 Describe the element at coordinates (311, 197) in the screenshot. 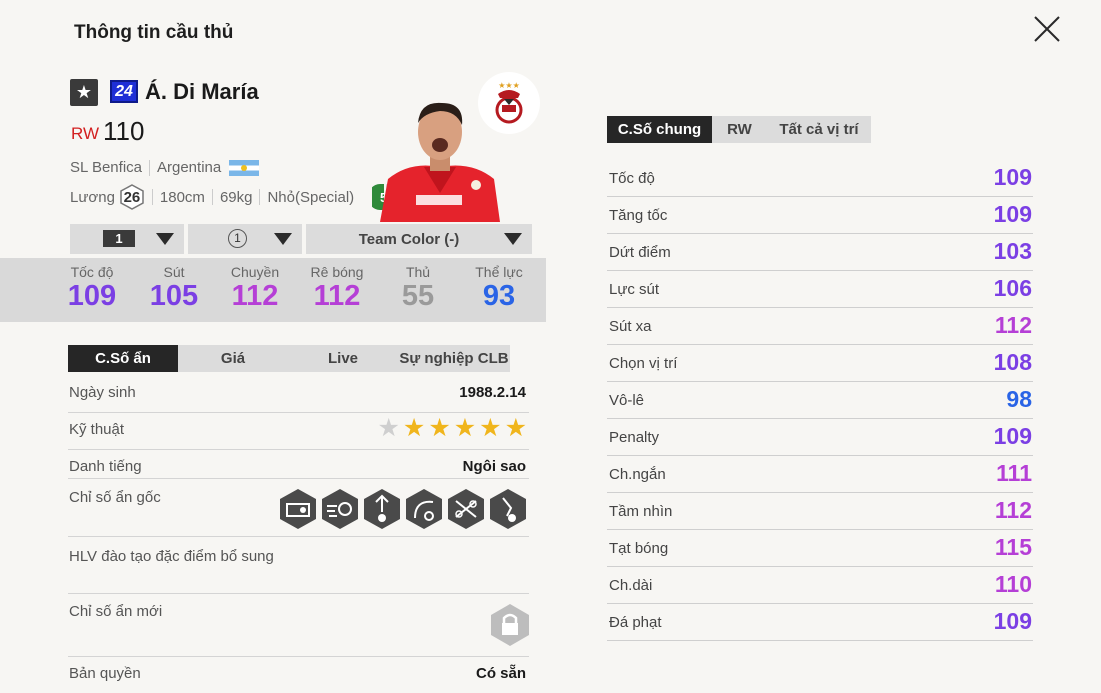

I see `body-type-value: Nhỏ(Special)` at that location.